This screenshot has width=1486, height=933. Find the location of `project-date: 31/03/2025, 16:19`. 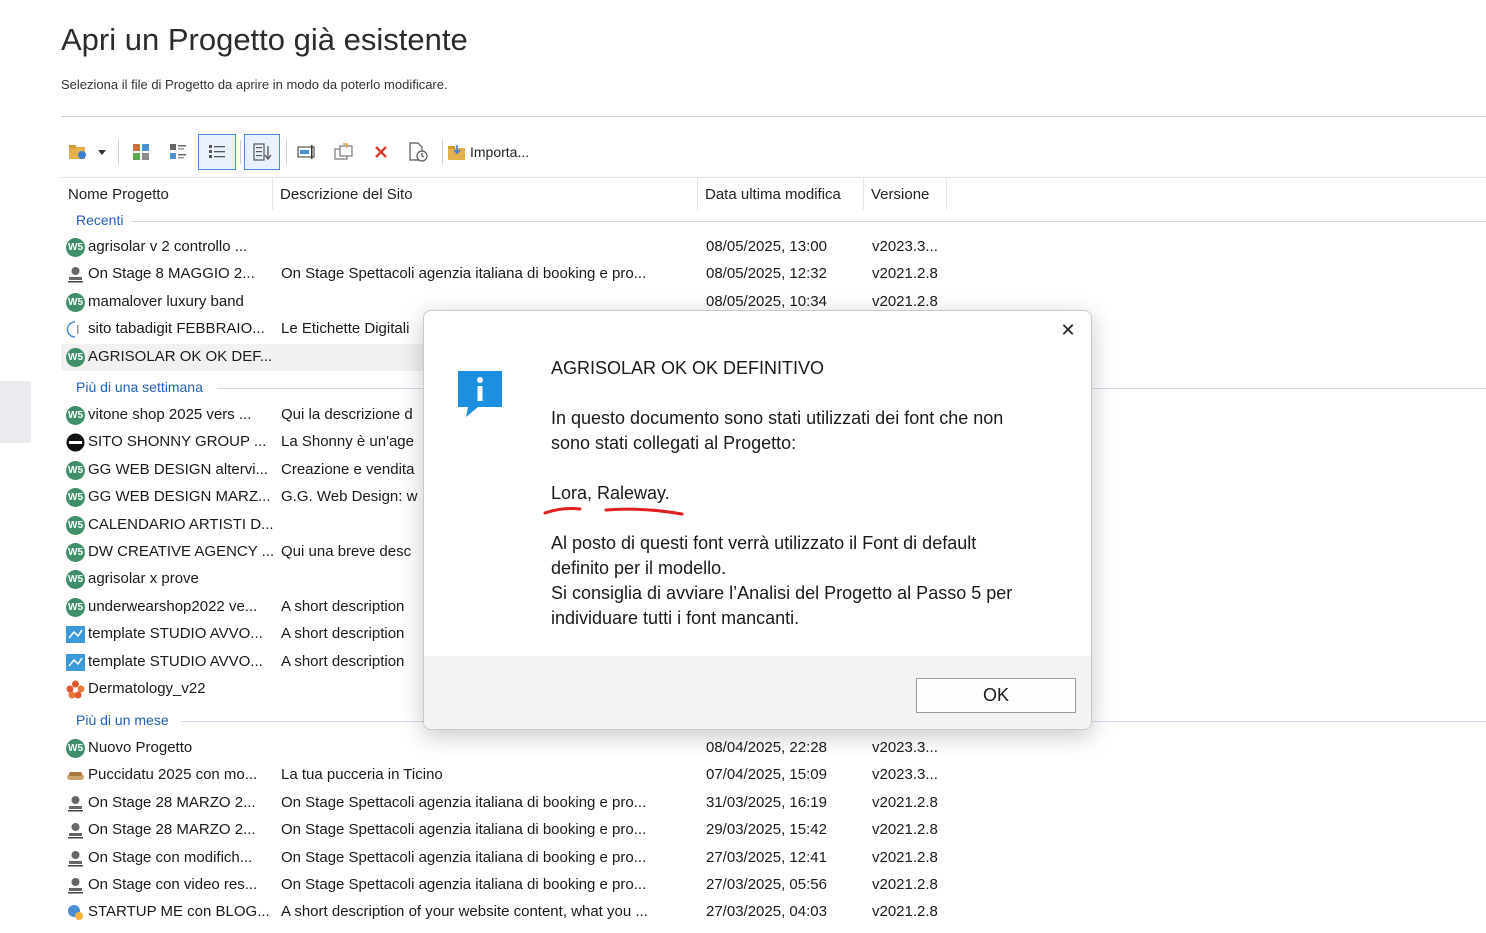

project-date: 31/03/2025, 16:19 is located at coordinates (766, 802).